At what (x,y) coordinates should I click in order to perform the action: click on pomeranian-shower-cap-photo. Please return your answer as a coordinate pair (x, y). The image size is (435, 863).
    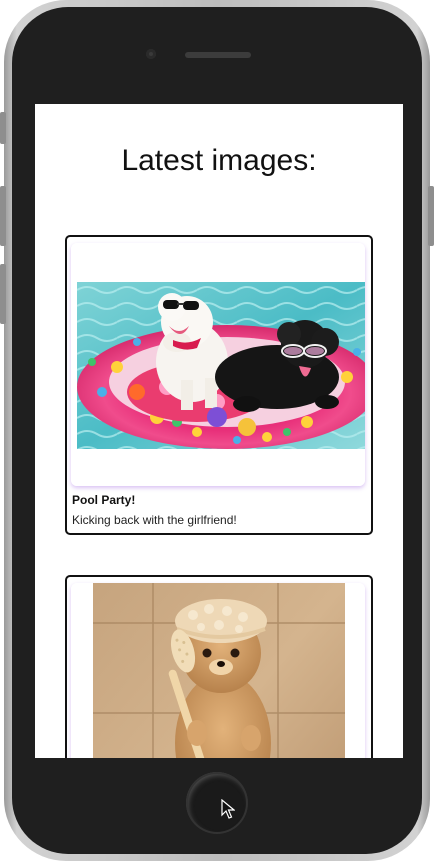
    Looking at the image, I should click on (218, 670).